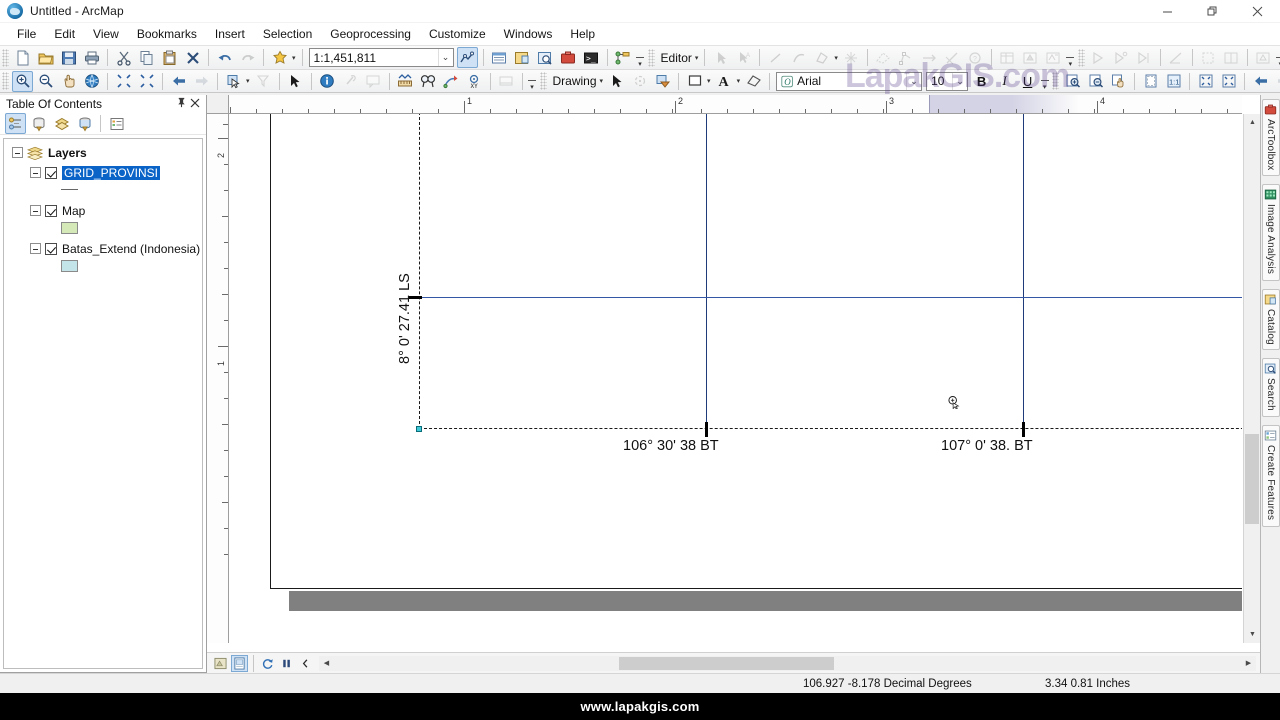  What do you see at coordinates (84, 123) in the screenshot?
I see `list-by-selection-icon` at bounding box center [84, 123].